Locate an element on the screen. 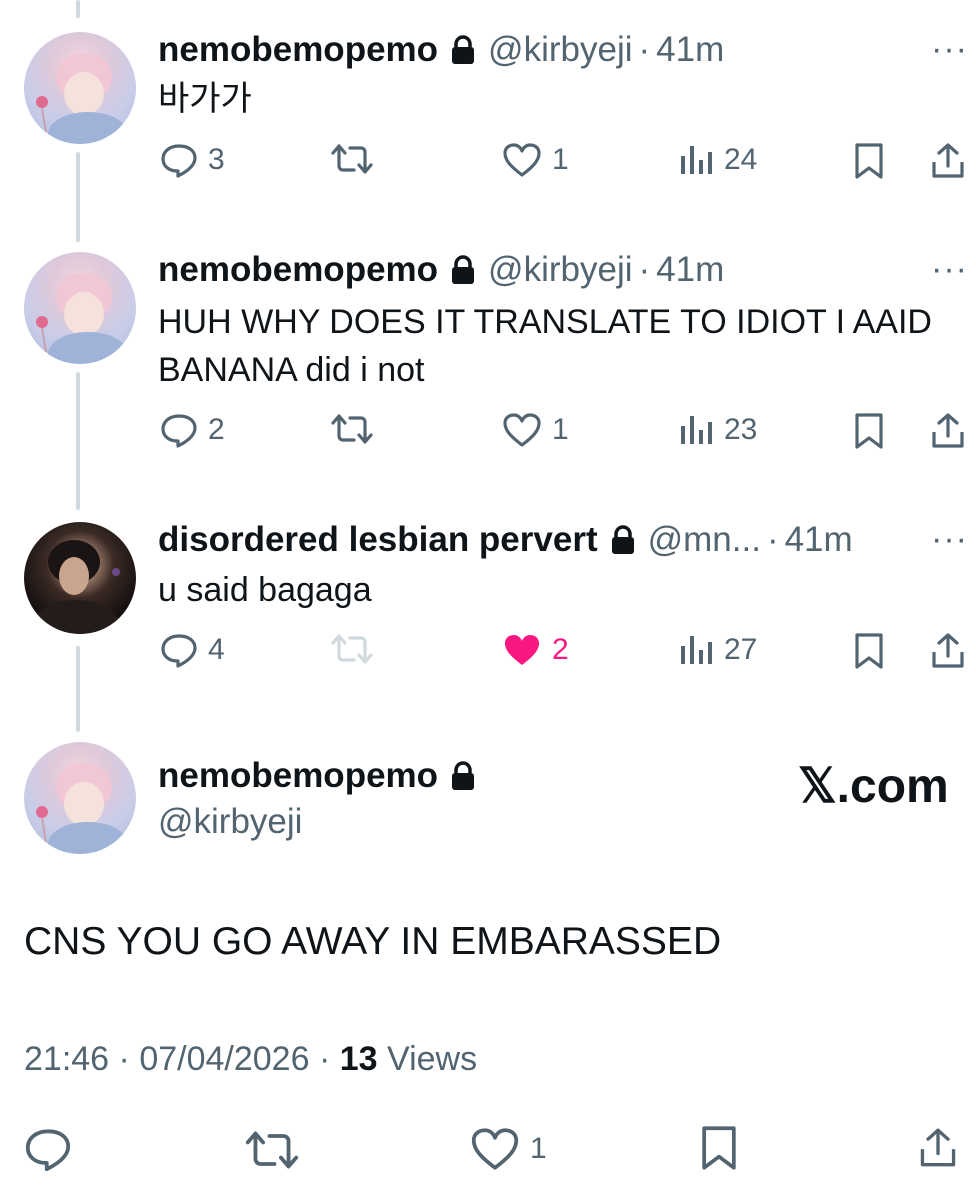 Image resolution: width=976 pixels, height=1200 pixels. reply-button: 2 is located at coordinates (192, 430).